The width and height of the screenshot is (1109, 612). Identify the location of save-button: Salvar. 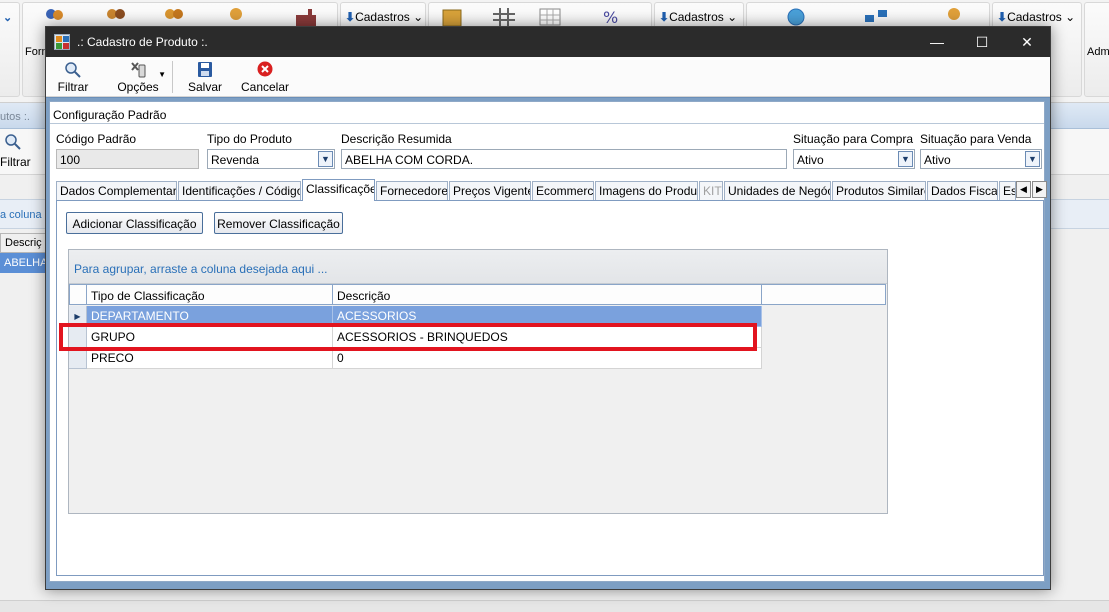
(205, 77).